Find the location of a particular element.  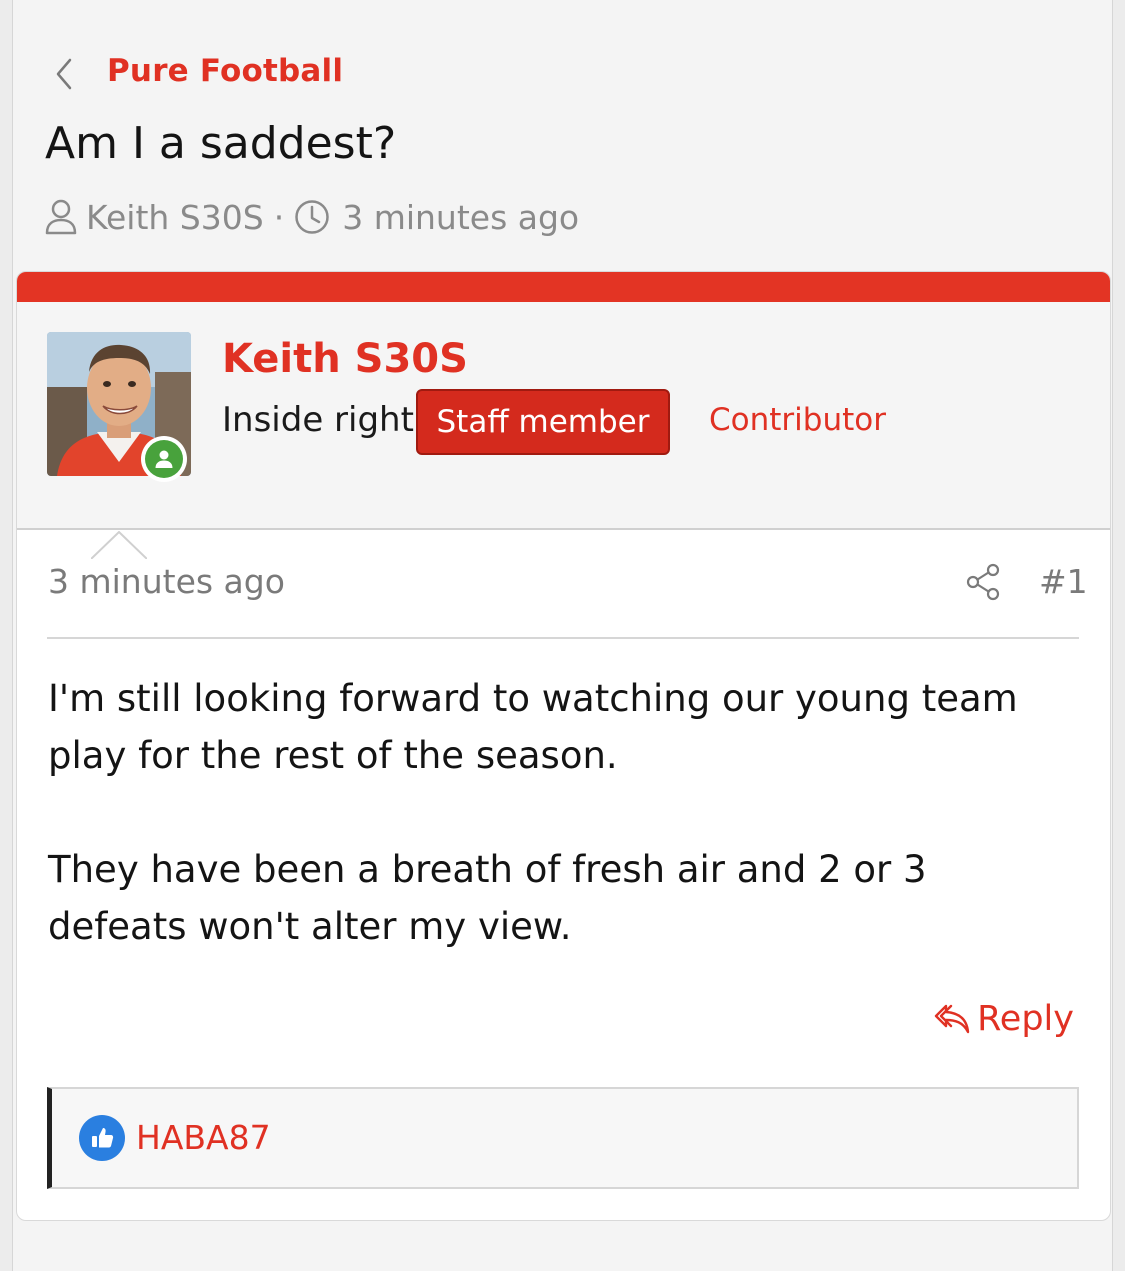

thread-time-link: 3 minutes ago is located at coordinates (460, 217).